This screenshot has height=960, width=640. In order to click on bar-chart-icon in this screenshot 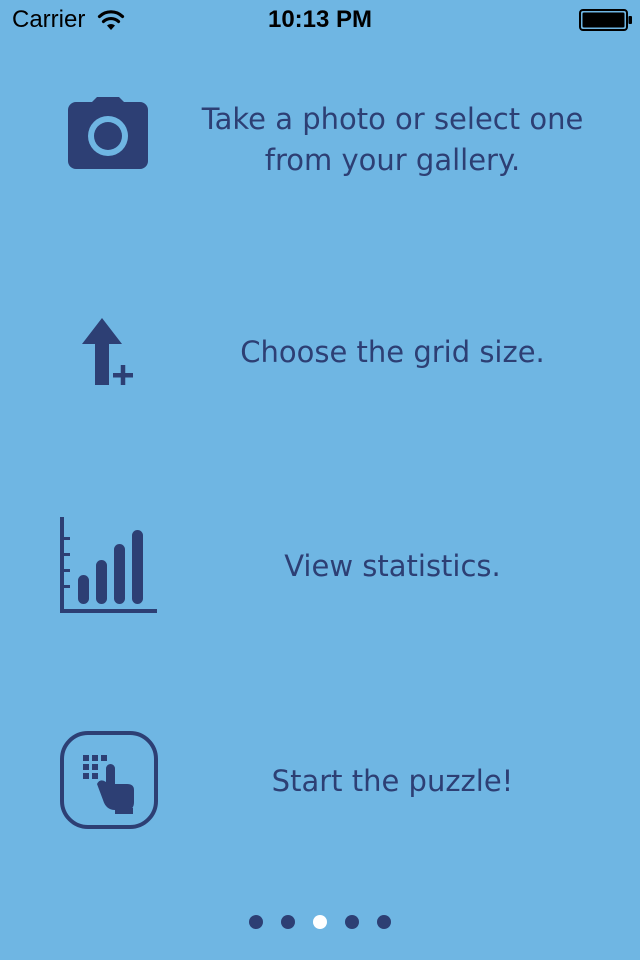, I will do `click(108, 565)`.